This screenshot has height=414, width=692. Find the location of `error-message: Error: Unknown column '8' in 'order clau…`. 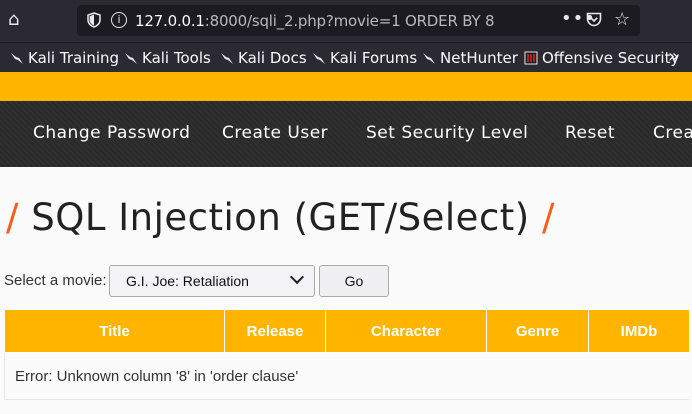

error-message: Error: Unknown column '8' in 'order clau… is located at coordinates (347, 376).